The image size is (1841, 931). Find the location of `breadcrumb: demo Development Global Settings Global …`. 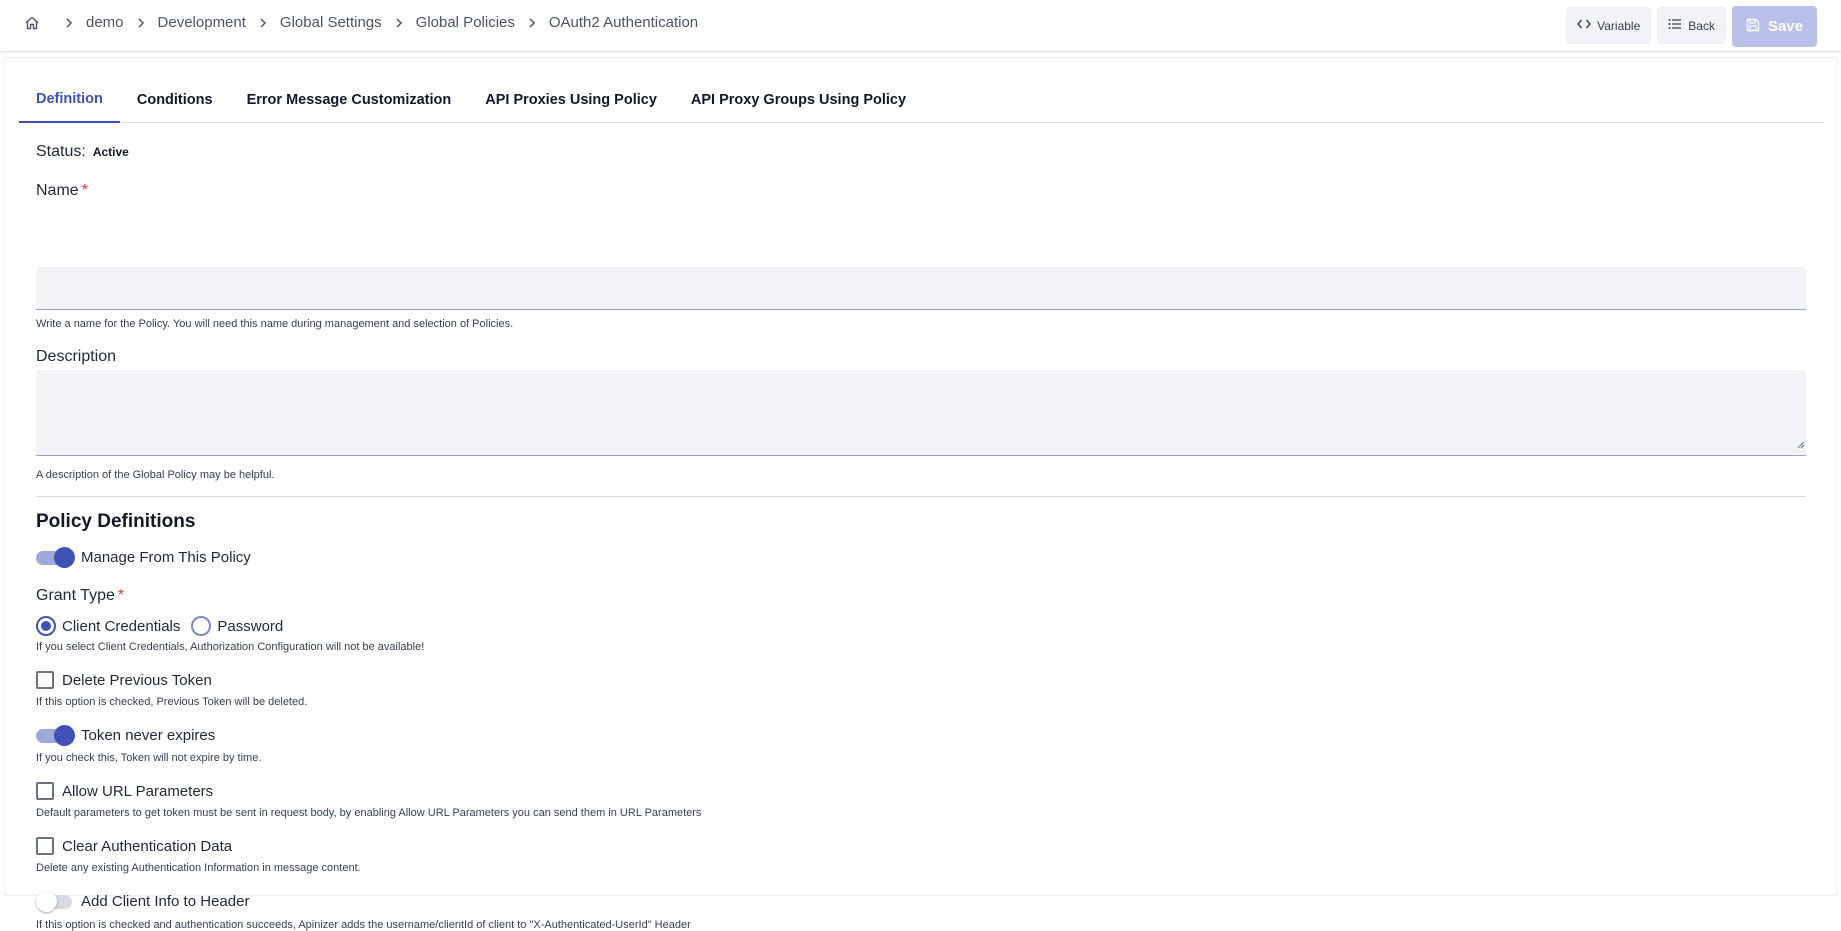

breadcrumb: demo Development Global Settings Global … is located at coordinates (361, 22).